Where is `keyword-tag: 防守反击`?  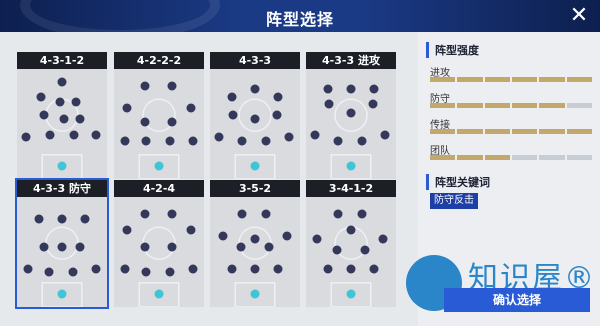
keyword-tag: 防守反击 is located at coordinates (454, 201).